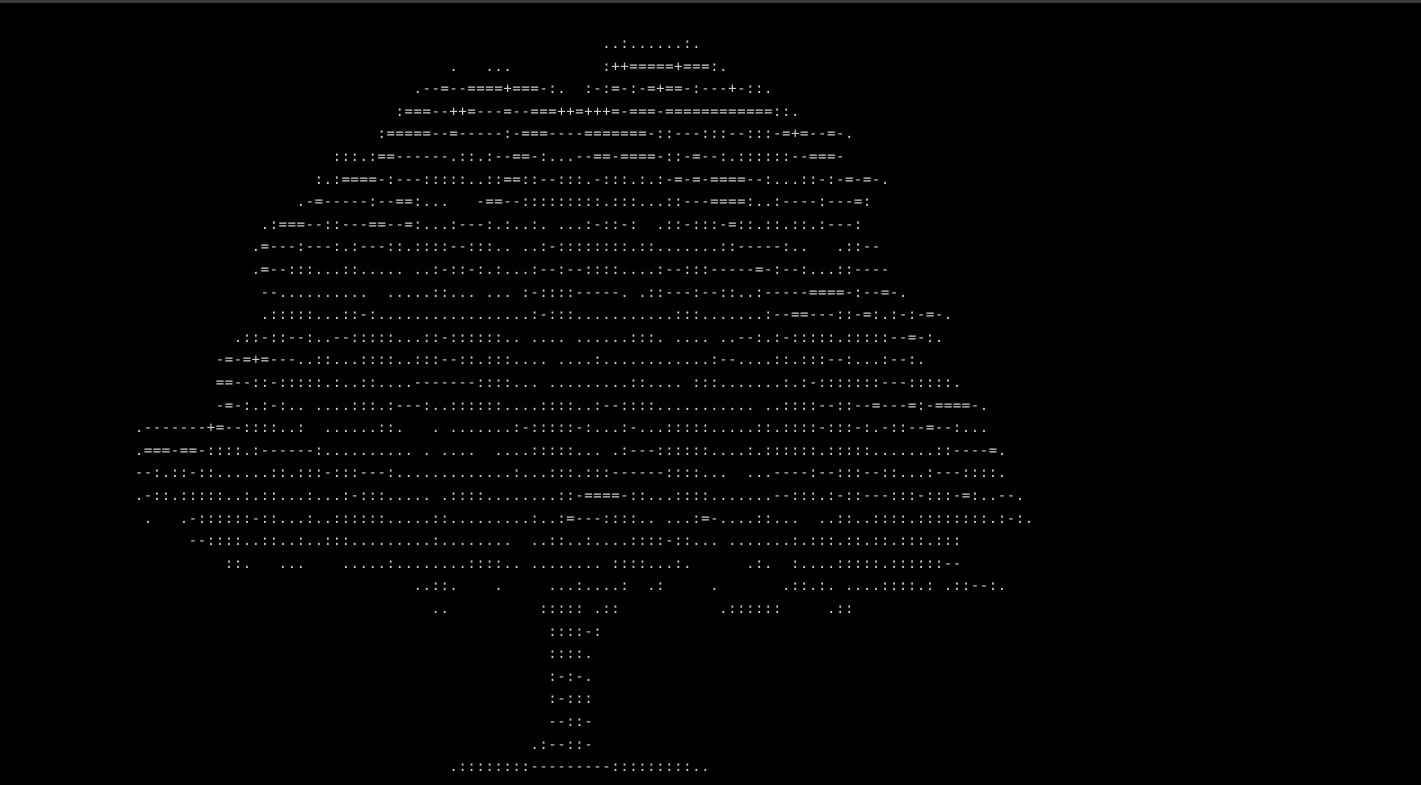 The width and height of the screenshot is (1421, 785). Describe the element at coordinates (364, 66) in the screenshot. I see `terminal-line: . ... :++=====+===:.` at that location.